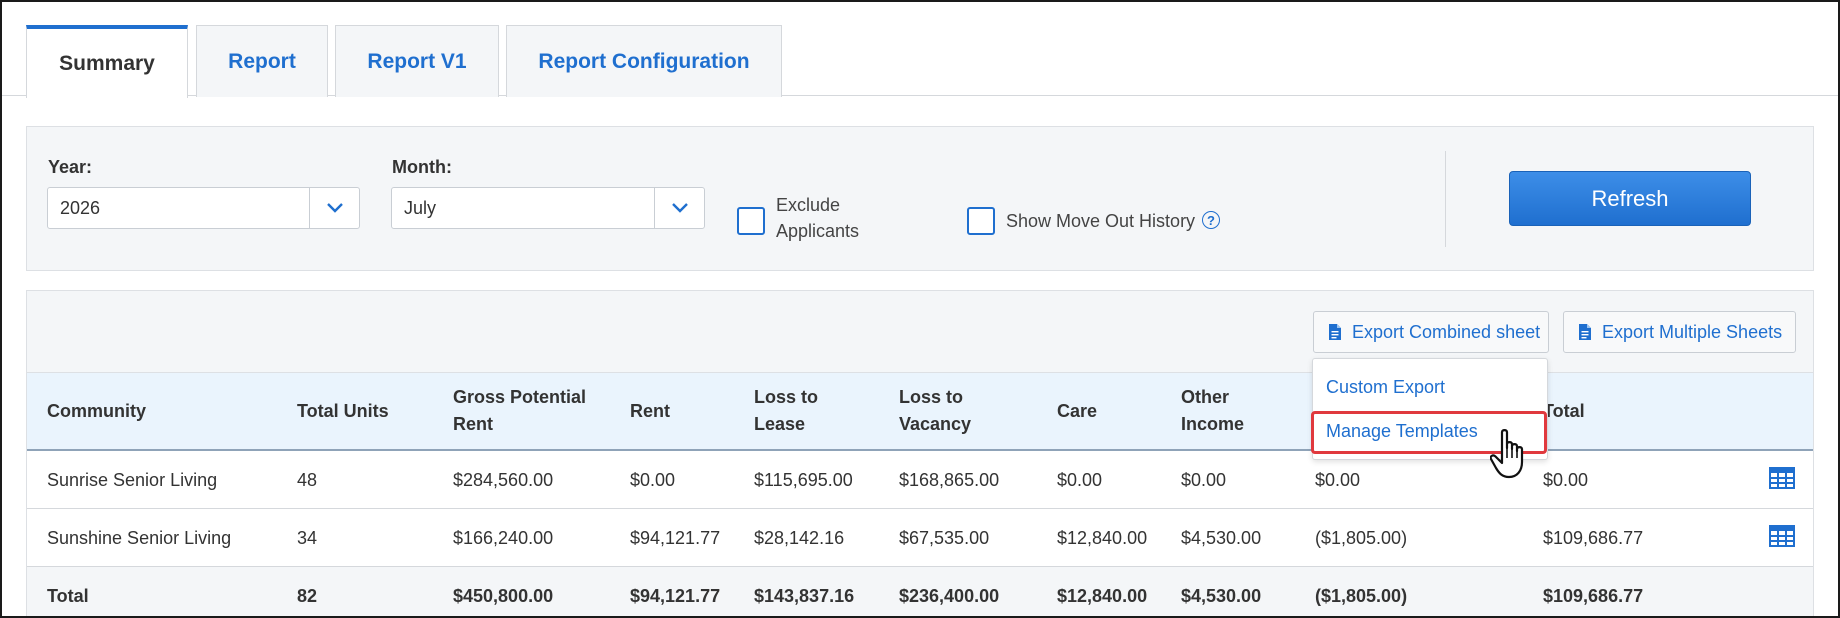  I want to click on year-select: 2026, so click(203, 208).